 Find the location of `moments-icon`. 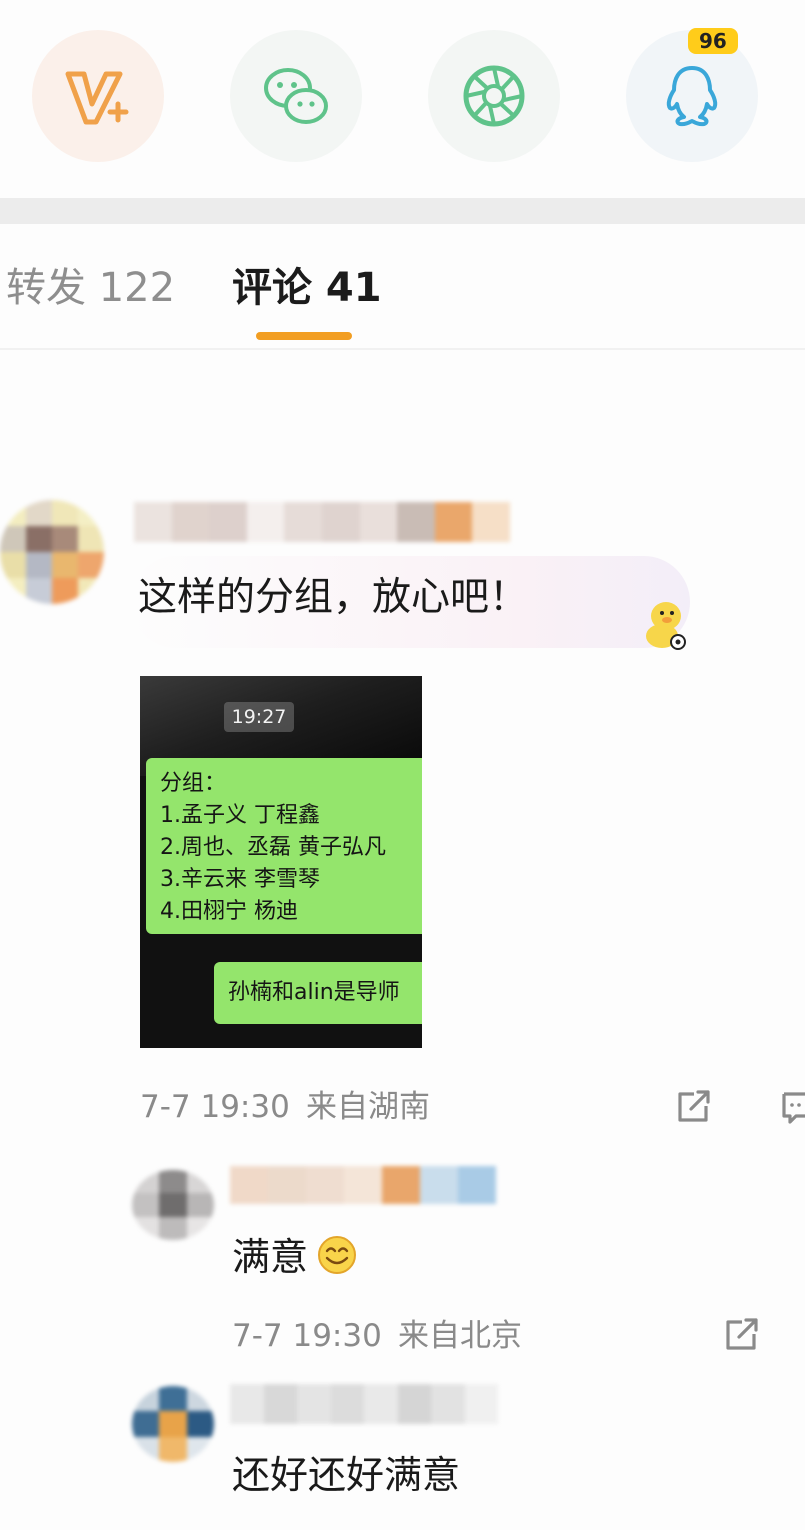

moments-icon is located at coordinates (494, 96).